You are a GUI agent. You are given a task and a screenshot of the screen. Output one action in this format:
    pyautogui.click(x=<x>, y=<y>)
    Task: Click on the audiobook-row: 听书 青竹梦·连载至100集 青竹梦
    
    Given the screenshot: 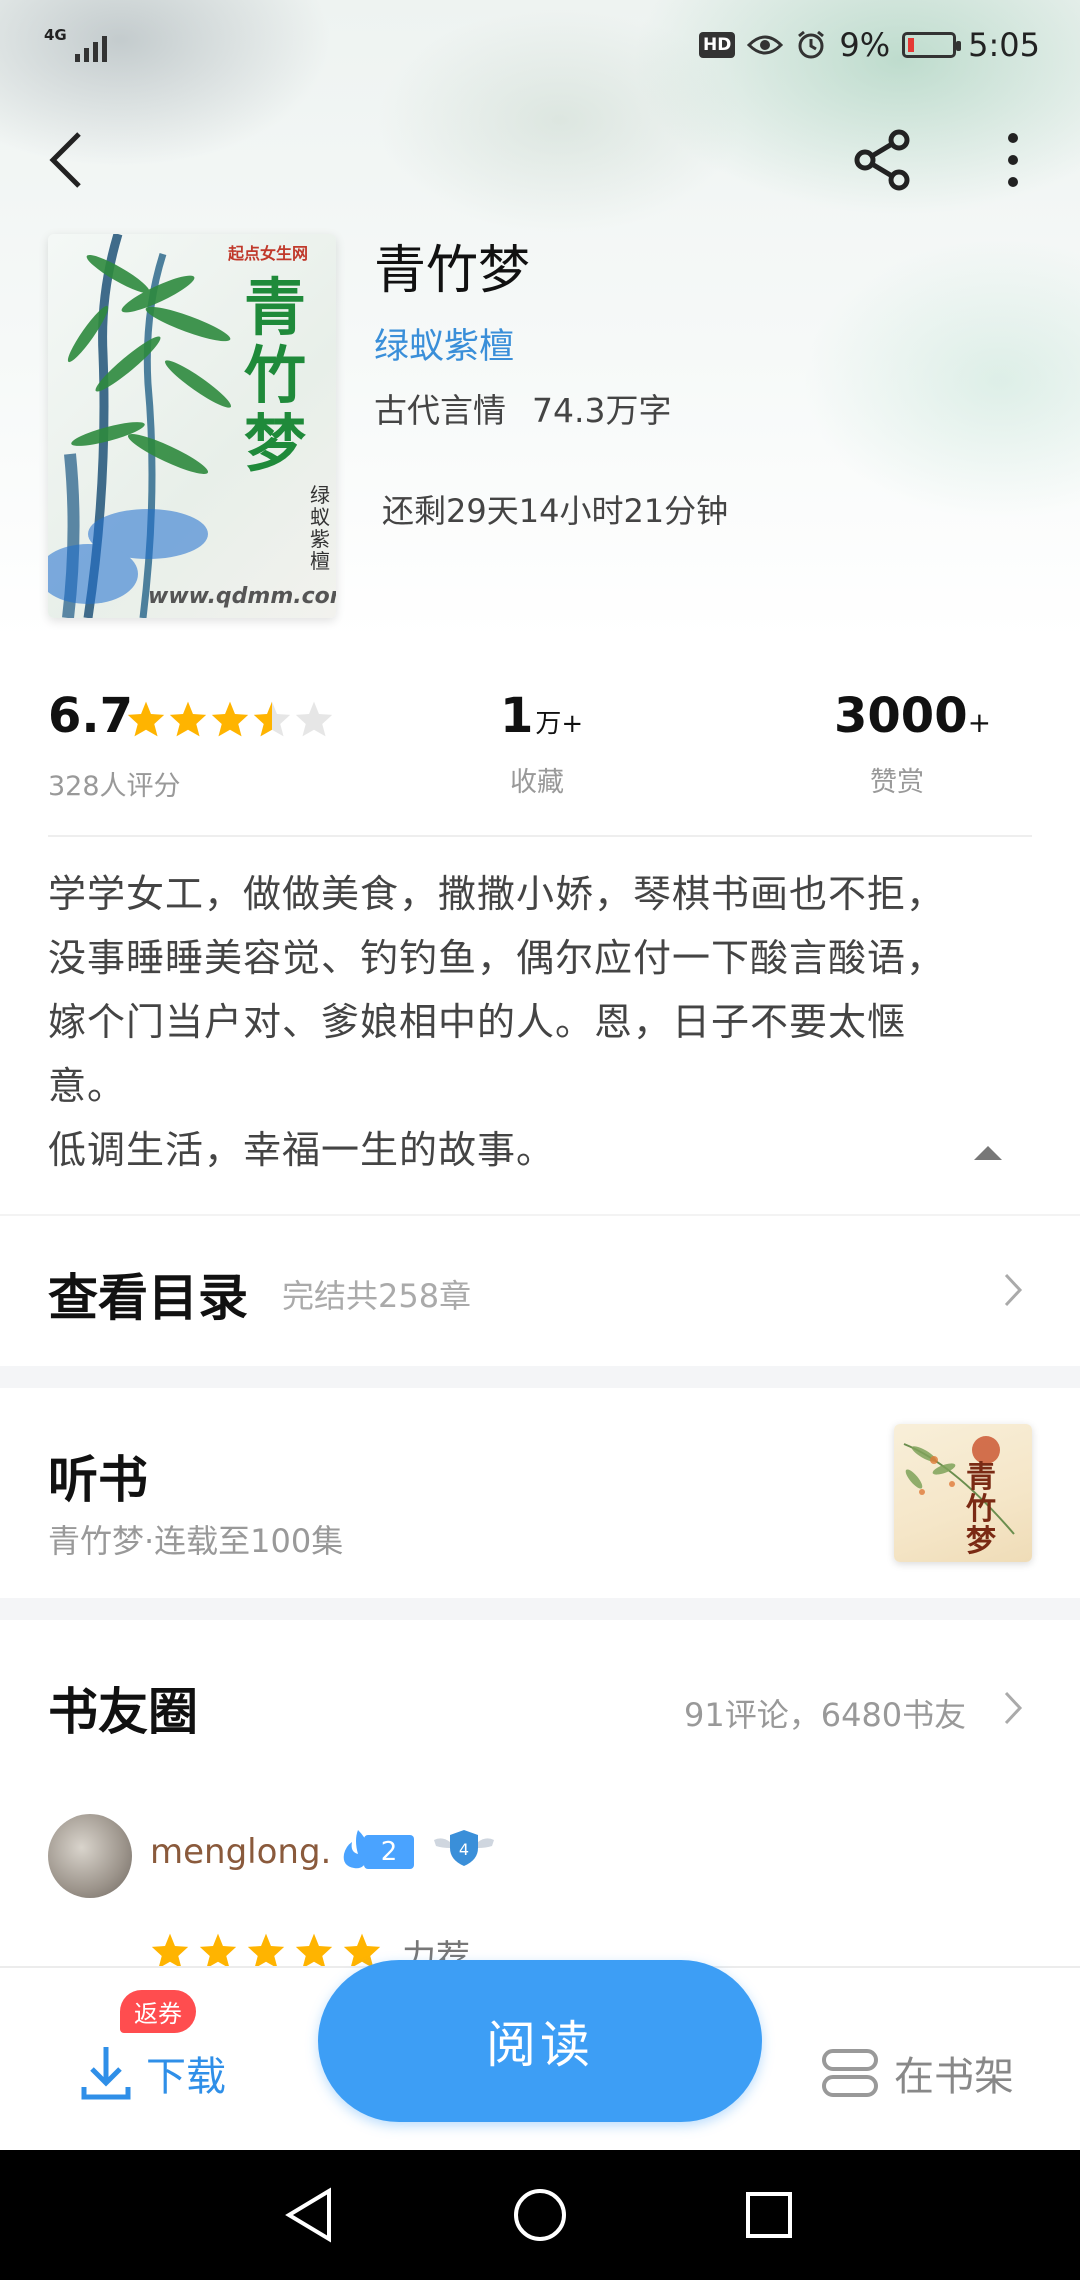 What is the action you would take?
    pyautogui.click(x=540, y=1493)
    